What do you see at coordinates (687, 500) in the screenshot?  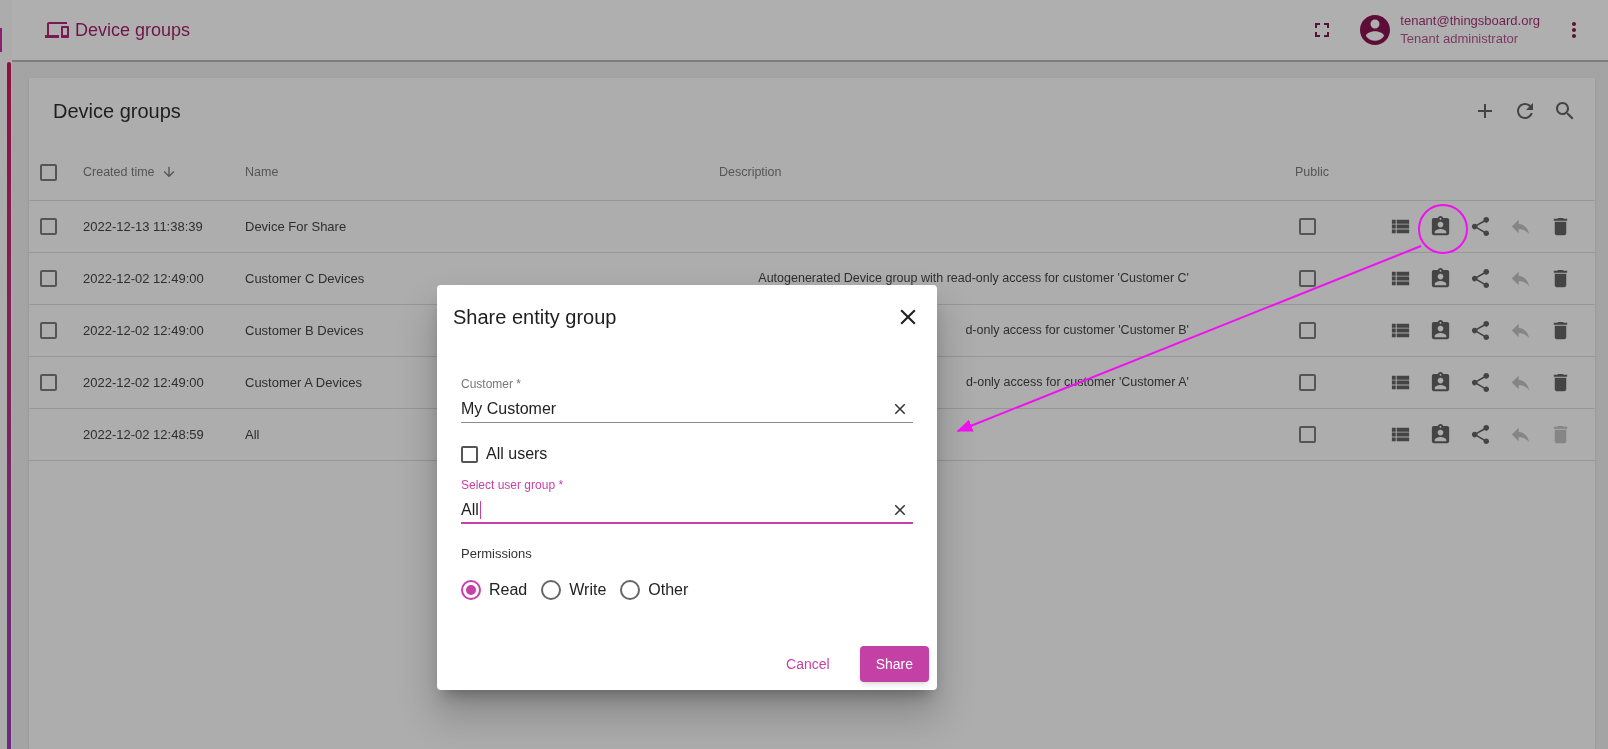 I see `select-field: Select user group * All` at bounding box center [687, 500].